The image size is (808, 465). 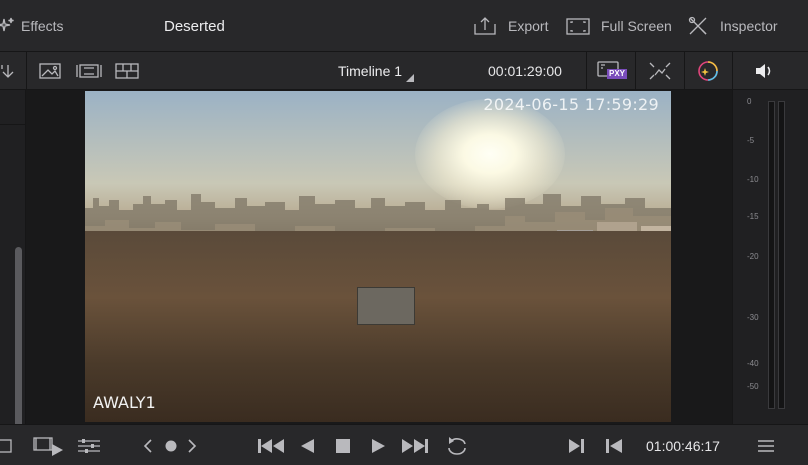 I want to click on stop-button, so click(x=343, y=445).